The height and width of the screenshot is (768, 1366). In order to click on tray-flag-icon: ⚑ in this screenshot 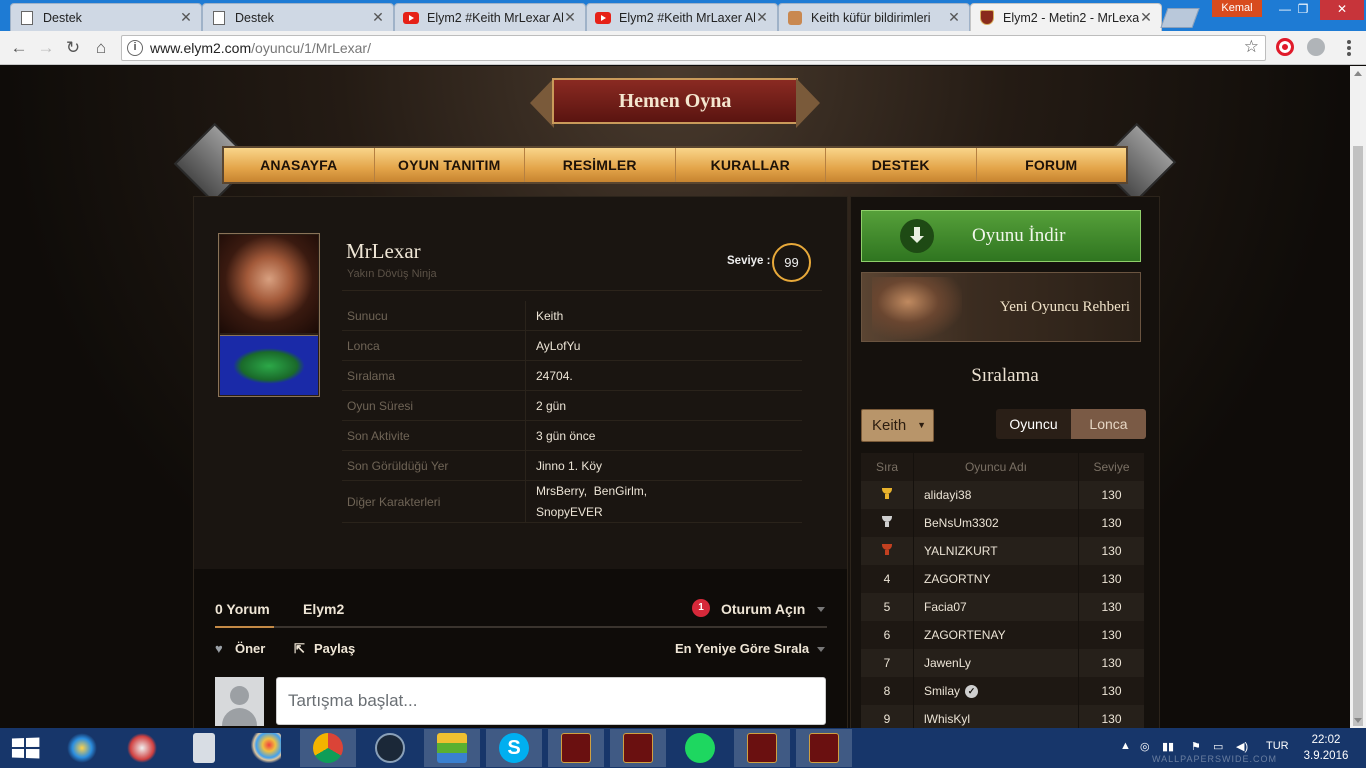, I will do `click(1196, 746)`.